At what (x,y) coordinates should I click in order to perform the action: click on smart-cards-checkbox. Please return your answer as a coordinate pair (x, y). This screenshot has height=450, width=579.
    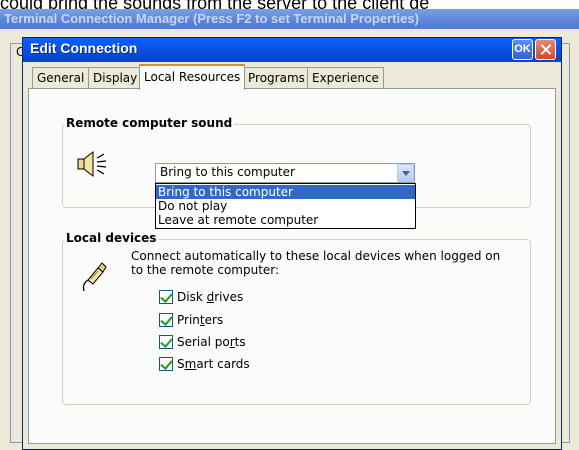
    Looking at the image, I should click on (166, 364).